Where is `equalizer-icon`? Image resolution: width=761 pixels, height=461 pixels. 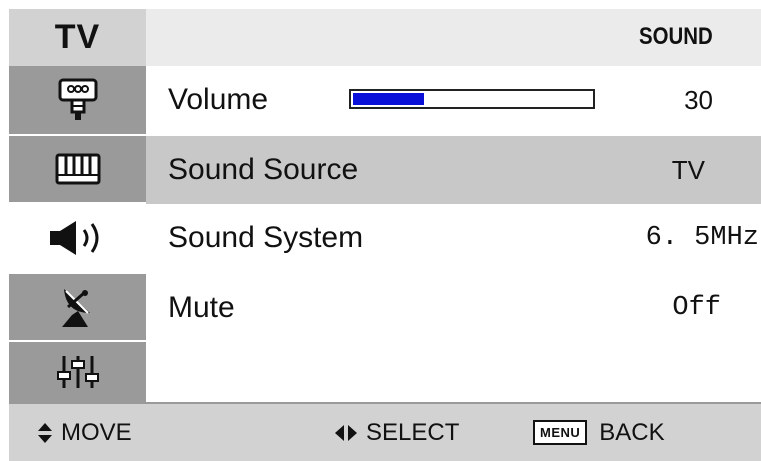 equalizer-icon is located at coordinates (78, 372).